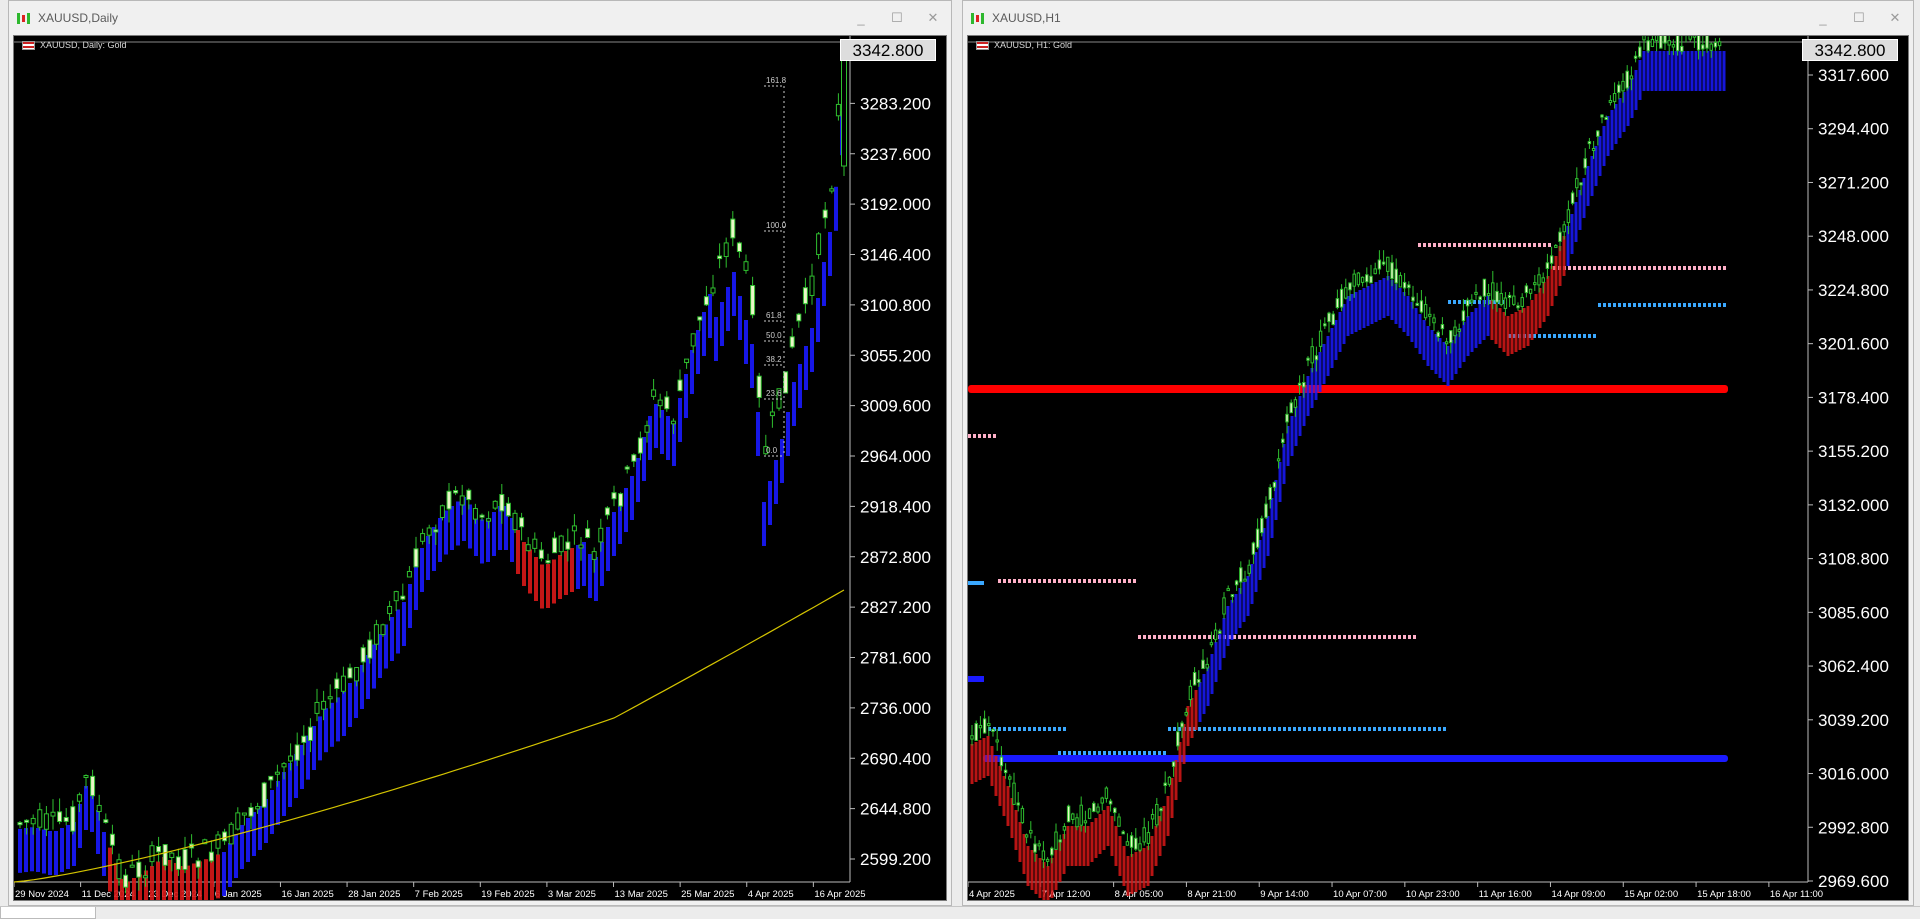 The height and width of the screenshot is (919, 1920). What do you see at coordinates (480, 18) in the screenshot?
I see `window-titlebar: XAUUSD,Daily` at bounding box center [480, 18].